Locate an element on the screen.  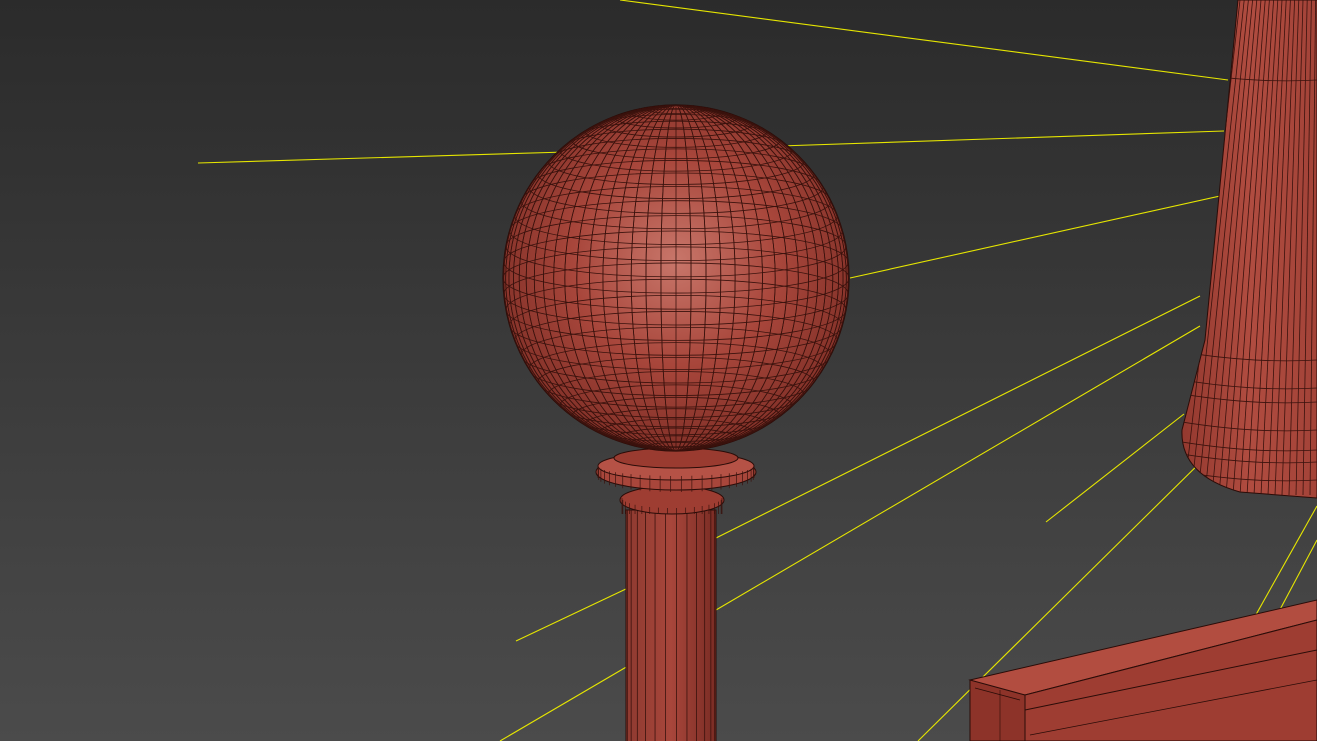
sphere-lamp-globe is located at coordinates (676, 278).